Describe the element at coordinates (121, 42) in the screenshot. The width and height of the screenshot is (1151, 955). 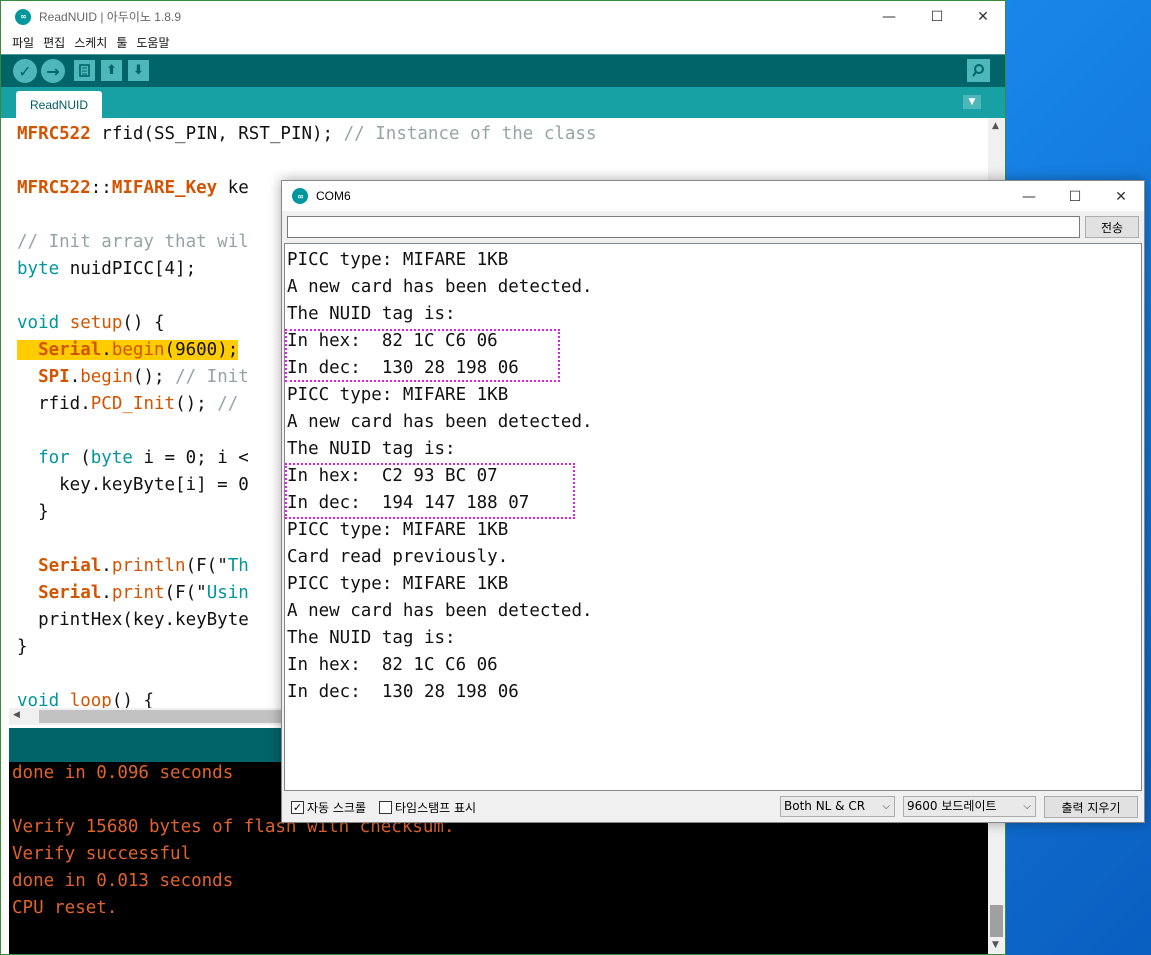
I see `menu-tools: 툴` at that location.